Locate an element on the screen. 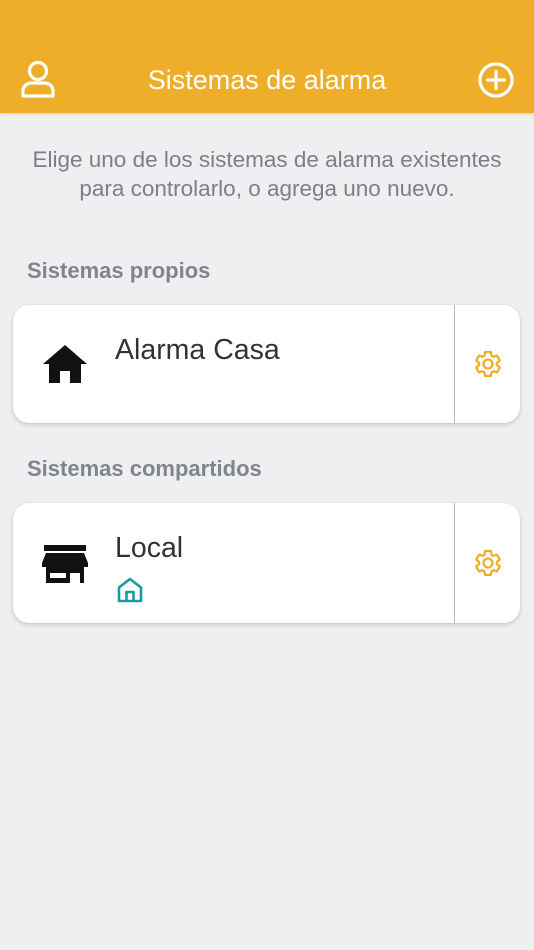 This screenshot has width=534, height=950. system-name: Alarma Casa is located at coordinates (197, 350).